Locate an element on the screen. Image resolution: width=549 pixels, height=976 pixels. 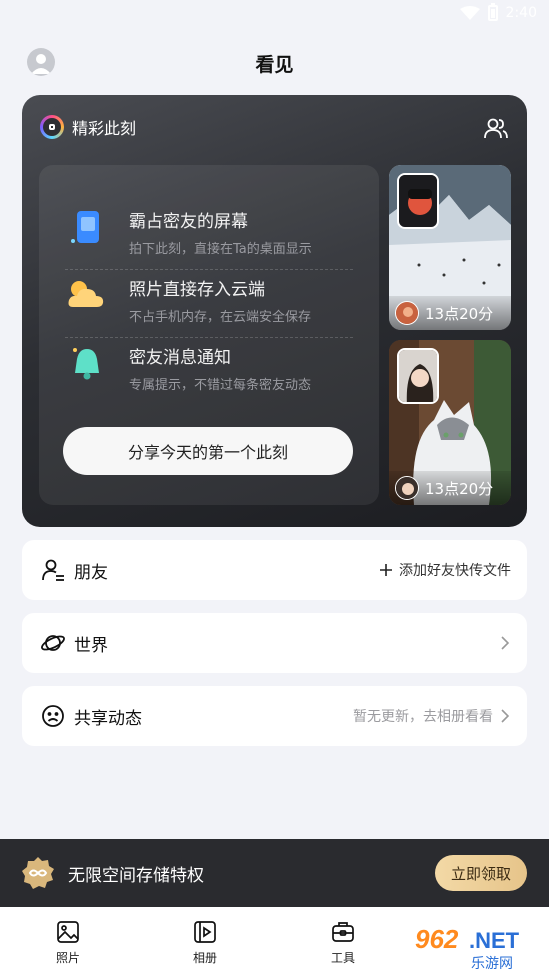
nav-photos: 照片 is located at coordinates (68, 942).